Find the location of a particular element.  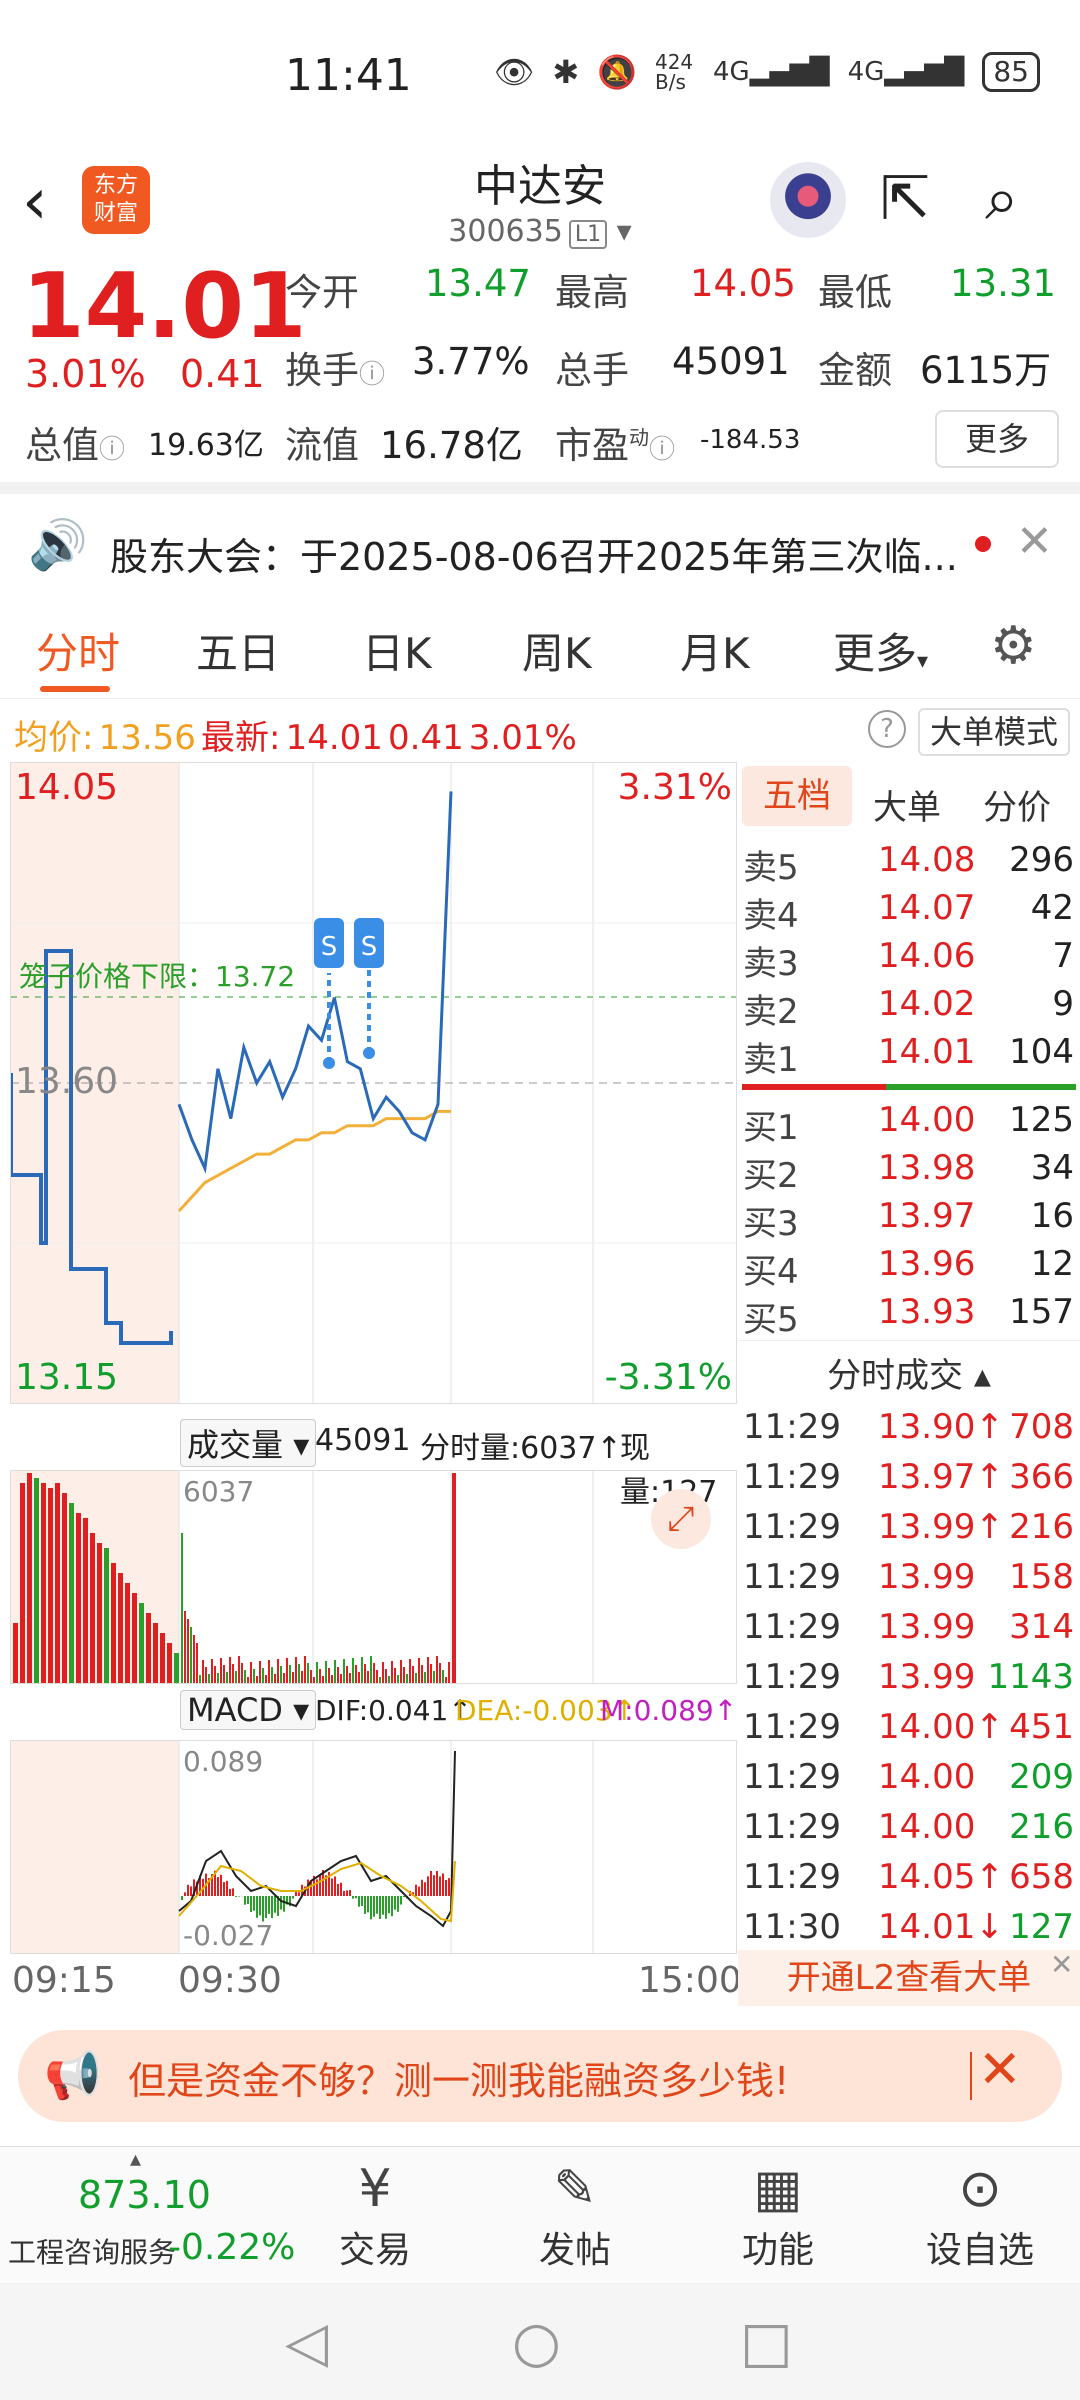

sell-level-row: 卖1 14.01 104 is located at coordinates (909, 1056).